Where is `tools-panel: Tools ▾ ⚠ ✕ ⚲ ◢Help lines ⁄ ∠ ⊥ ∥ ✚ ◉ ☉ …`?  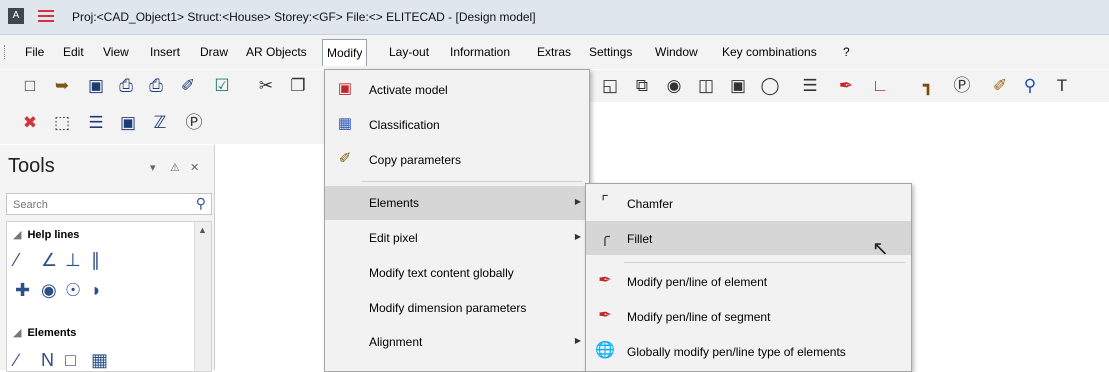 tools-panel: Tools ▾ ⚠ ✕ ⚲ ◢Help lines ⁄ ∠ ⊥ ∥ ✚ ◉ ☉ … is located at coordinates (107, 258).